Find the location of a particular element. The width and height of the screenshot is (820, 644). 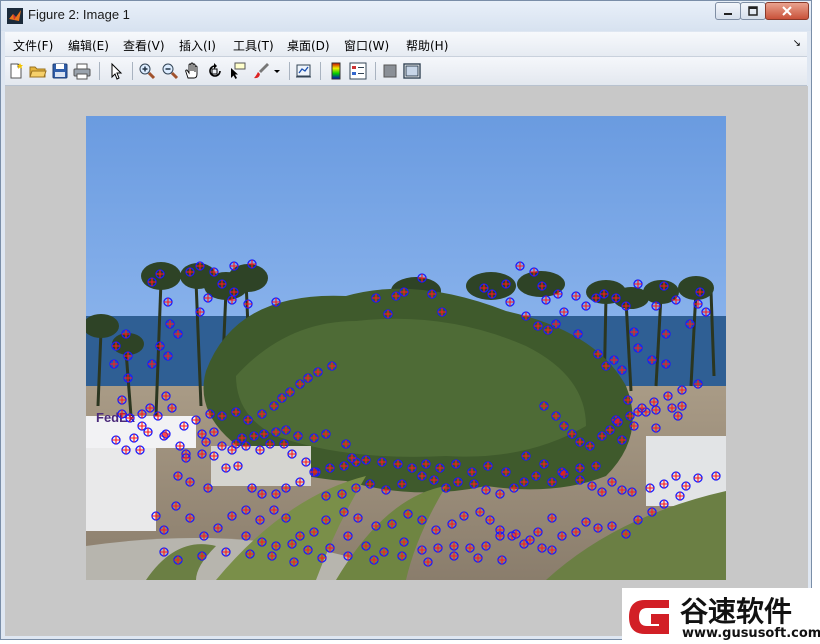

minimize-button is located at coordinates (728, 11).